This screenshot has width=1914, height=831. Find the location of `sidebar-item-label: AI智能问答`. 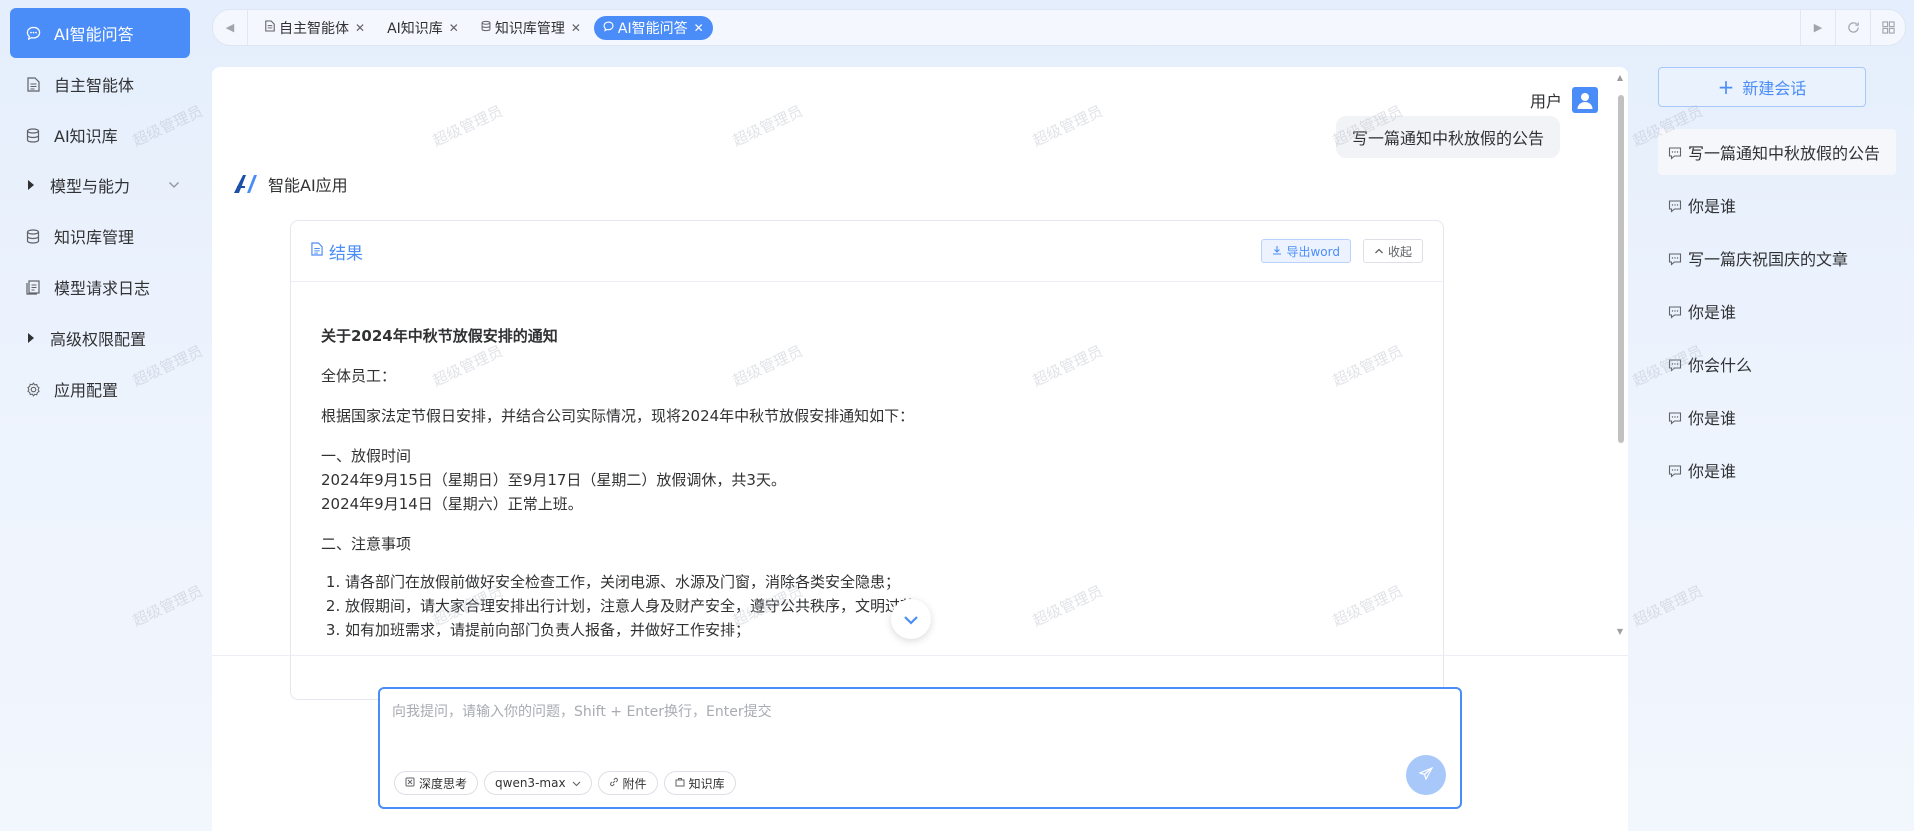

sidebar-item-label: AI智能问答 is located at coordinates (94, 34).